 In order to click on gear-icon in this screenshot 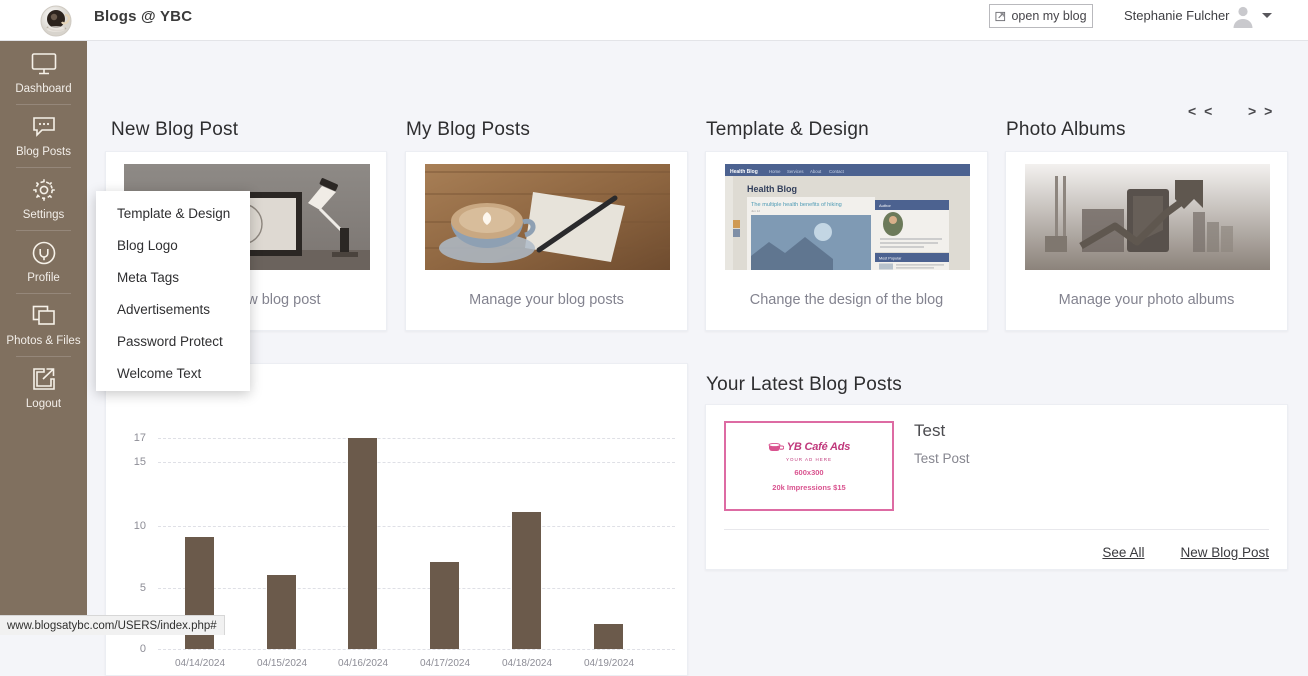, I will do `click(44, 190)`.